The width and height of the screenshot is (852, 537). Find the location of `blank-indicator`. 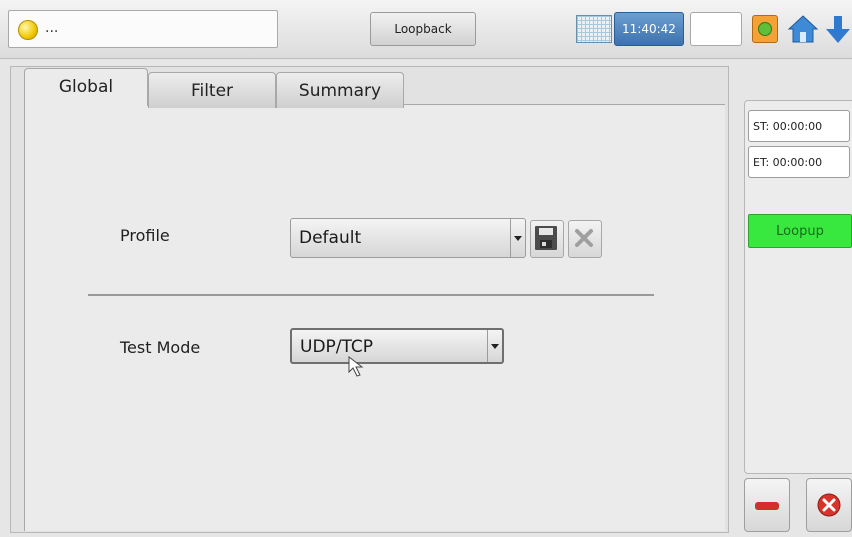

blank-indicator is located at coordinates (716, 29).